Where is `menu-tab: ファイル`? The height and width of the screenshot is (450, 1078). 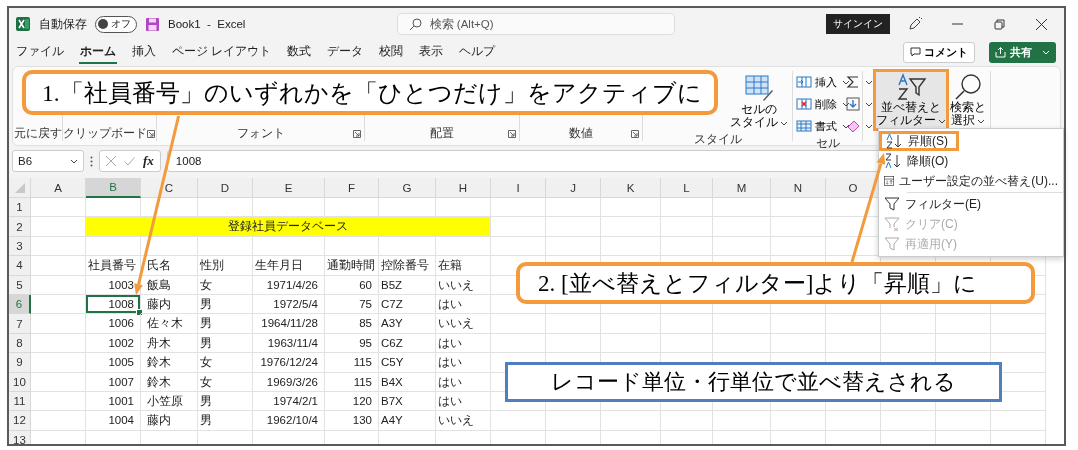
menu-tab: ファイル is located at coordinates (40, 52).